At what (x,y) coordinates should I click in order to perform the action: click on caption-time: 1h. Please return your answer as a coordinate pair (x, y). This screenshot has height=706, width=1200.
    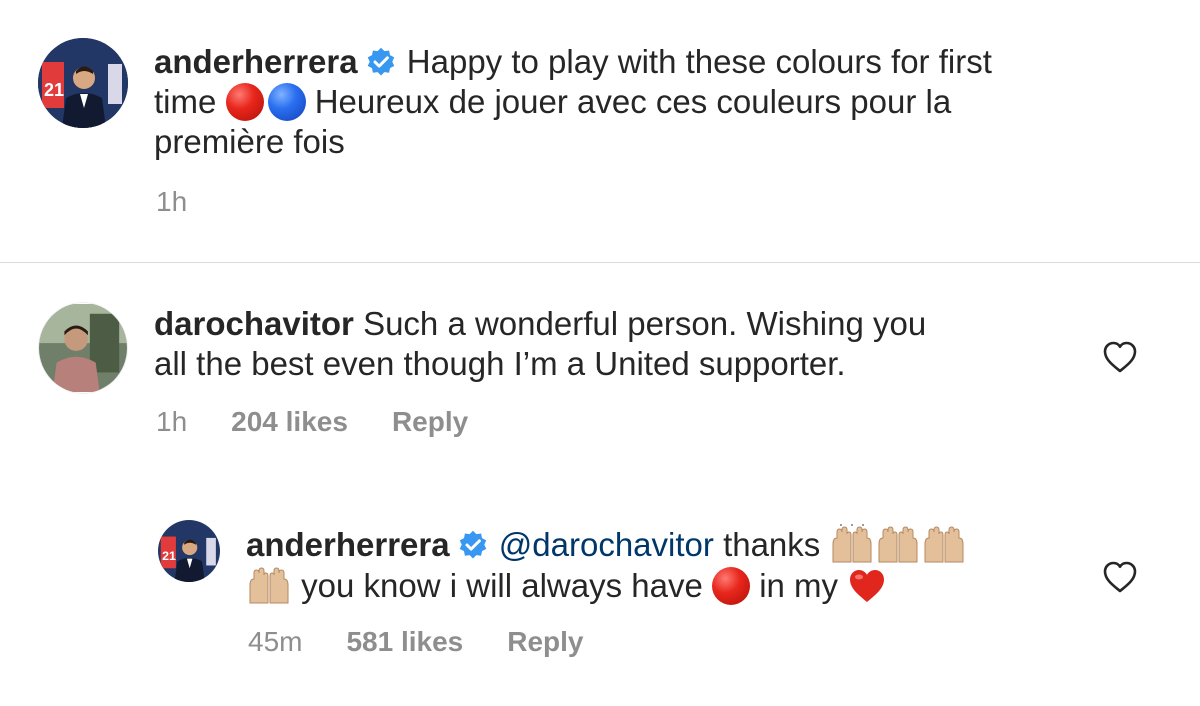
    Looking at the image, I should click on (172, 201).